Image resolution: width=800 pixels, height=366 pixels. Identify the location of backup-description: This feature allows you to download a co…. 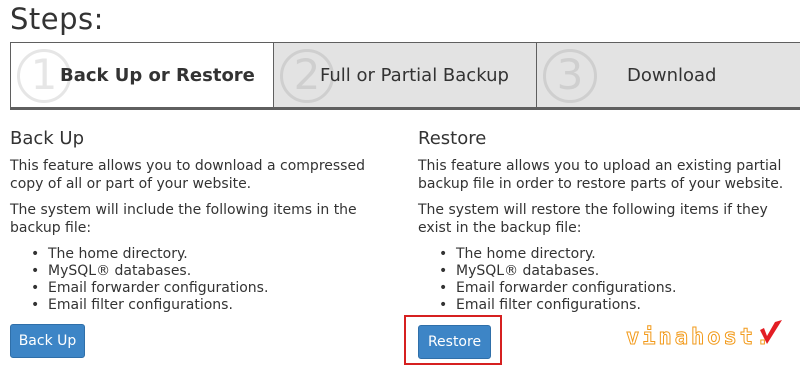
(187, 175).